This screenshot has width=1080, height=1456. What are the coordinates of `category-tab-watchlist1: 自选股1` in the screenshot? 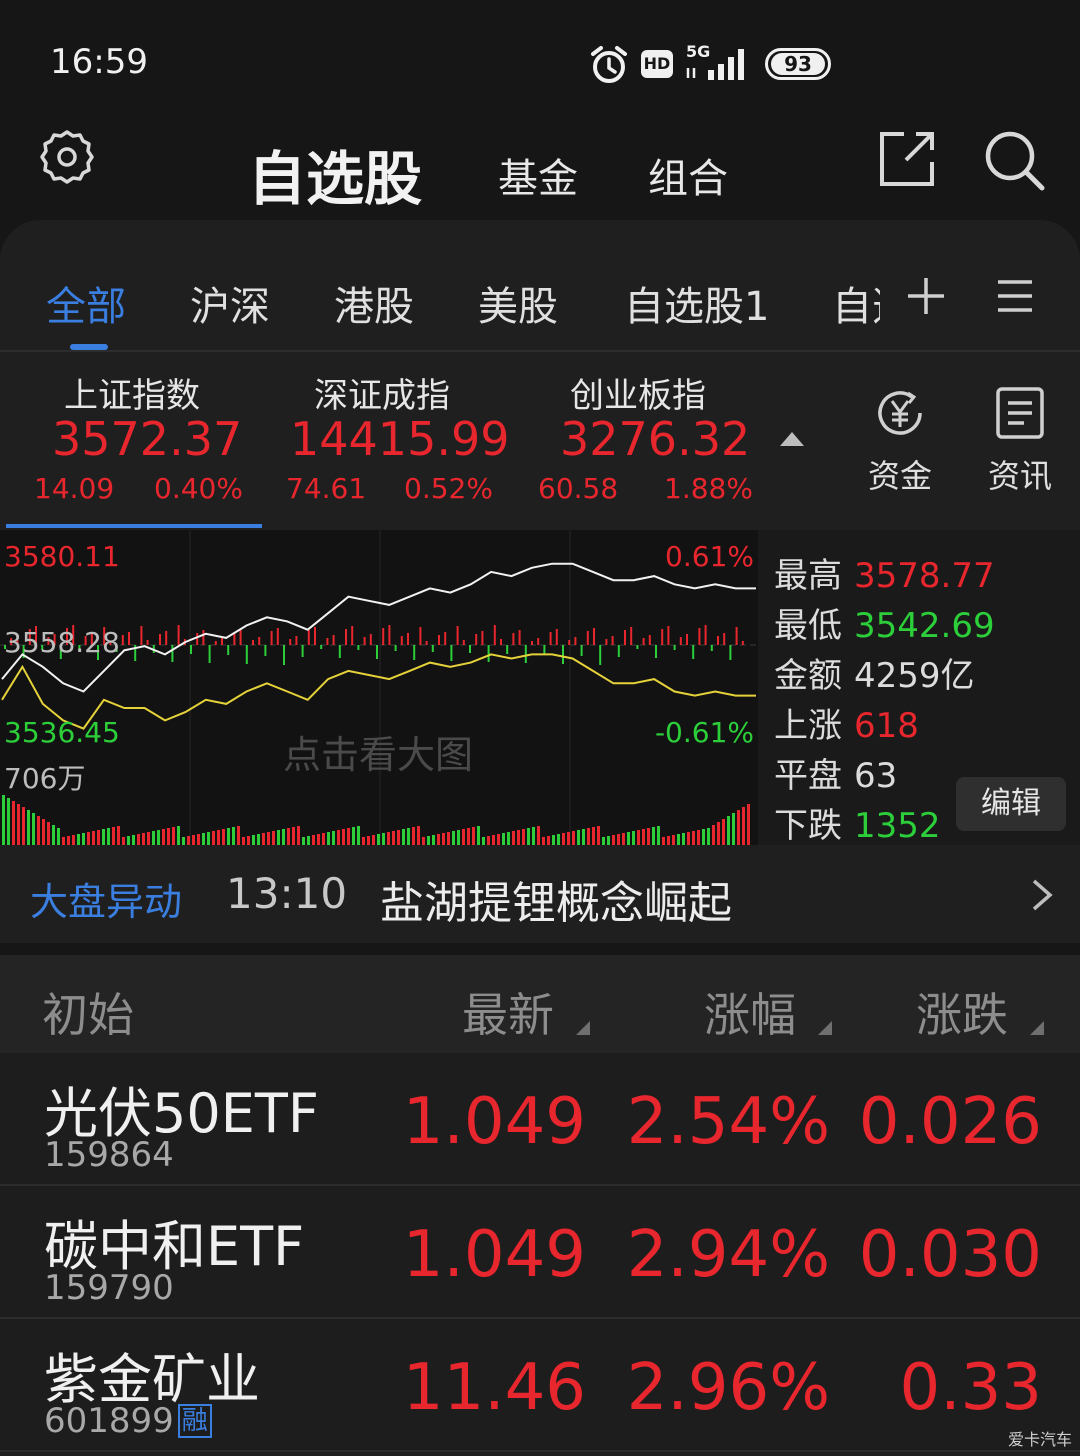 It's located at (696, 303).